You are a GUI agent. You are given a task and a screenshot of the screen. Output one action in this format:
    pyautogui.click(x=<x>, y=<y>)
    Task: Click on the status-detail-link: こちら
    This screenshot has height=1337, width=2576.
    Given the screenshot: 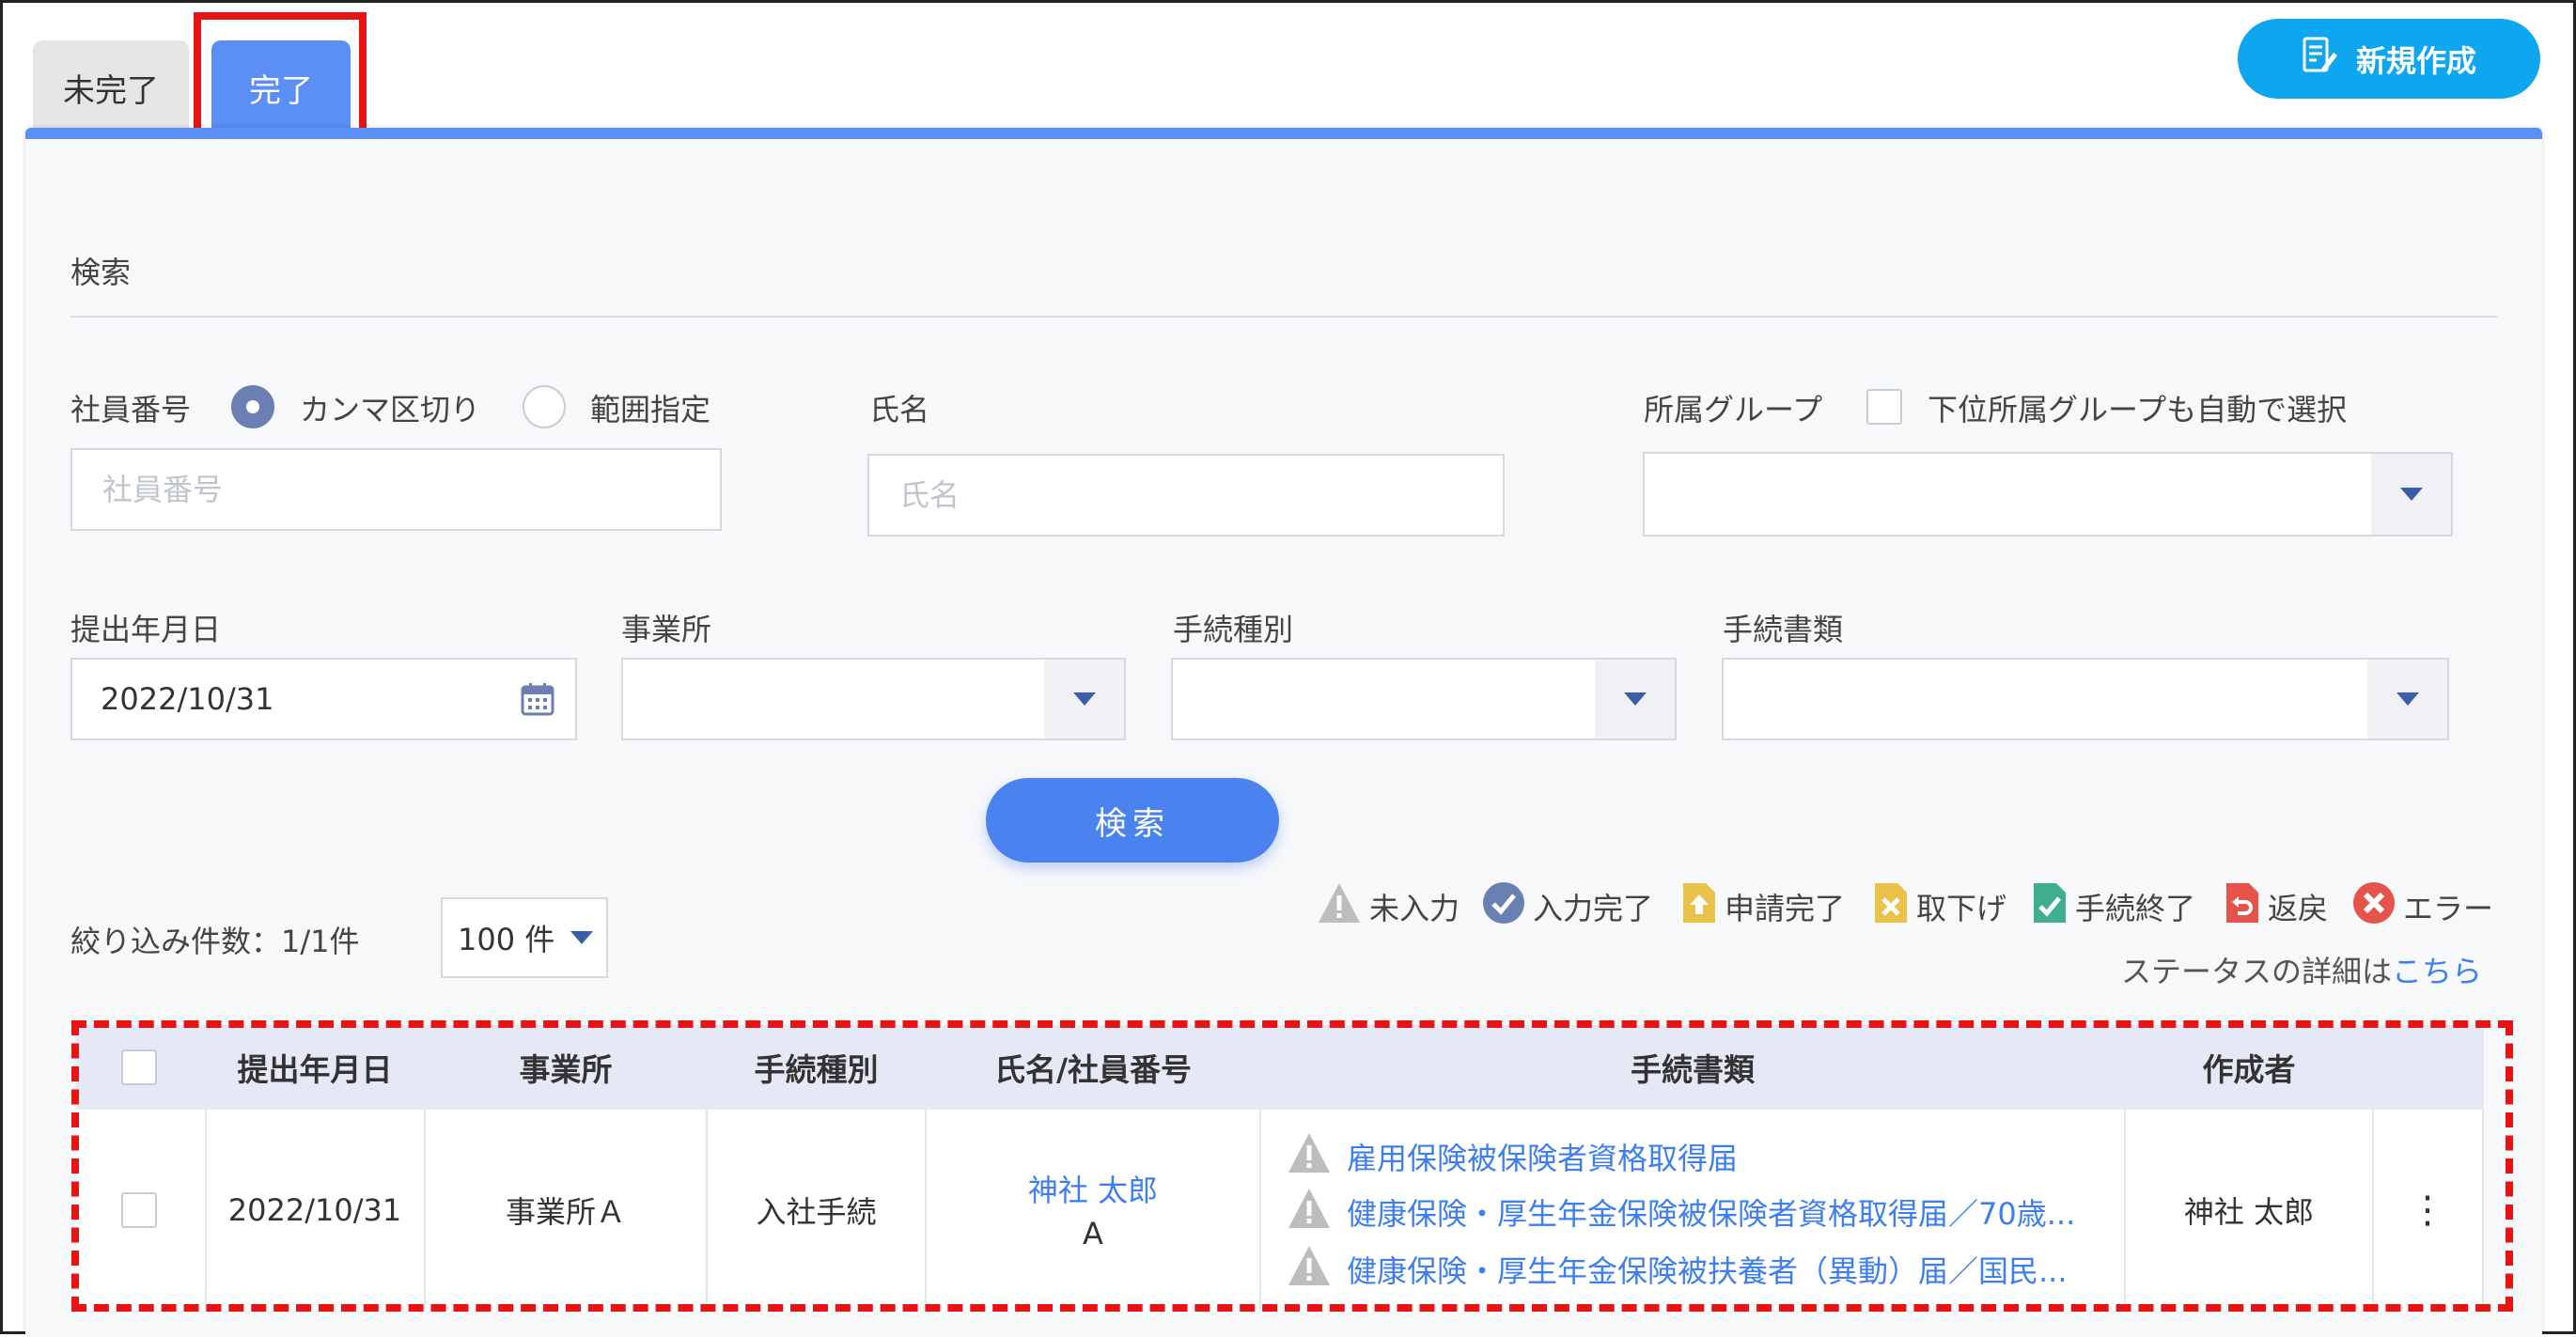 What is the action you would take?
    pyautogui.click(x=2437, y=971)
    